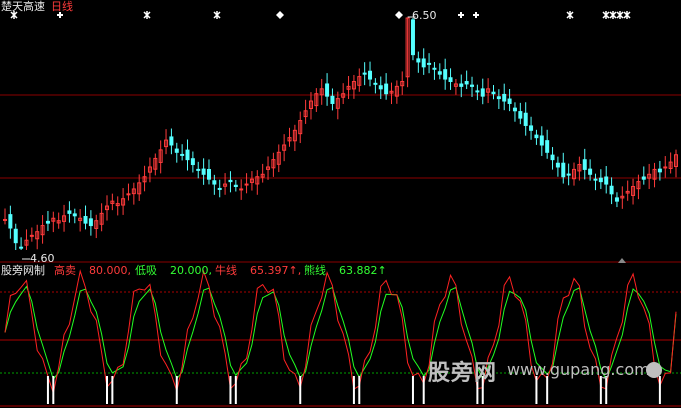 This screenshot has height=408, width=681. I want to click on sell-label: 高卖, so click(65, 270).